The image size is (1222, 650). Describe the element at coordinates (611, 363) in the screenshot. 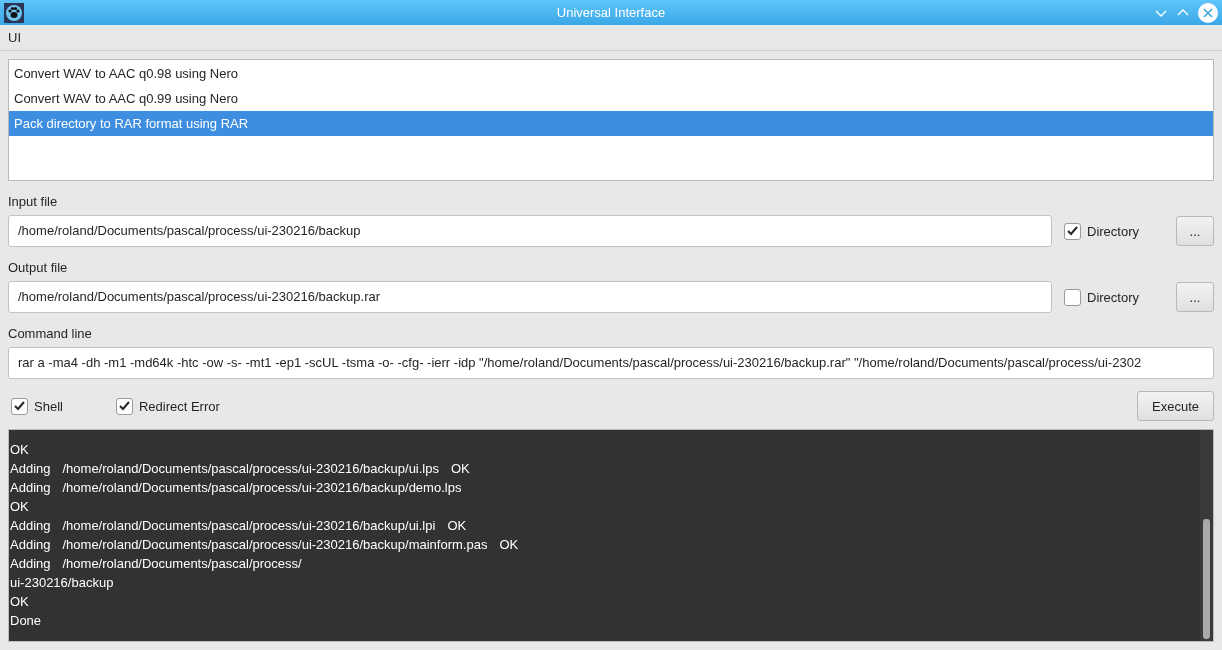

I see `command-field: rar a -ma4 -dh -m1 -md64k -htc -ow -s- -mt1 -ep1 -scUL -tsma -o- -cfg- -ierr -idp "/home/roland/Documents/pascal/process/ui-230216/backup.rar" "/home/roland/Documents/pascal/process/ui-2302` at that location.